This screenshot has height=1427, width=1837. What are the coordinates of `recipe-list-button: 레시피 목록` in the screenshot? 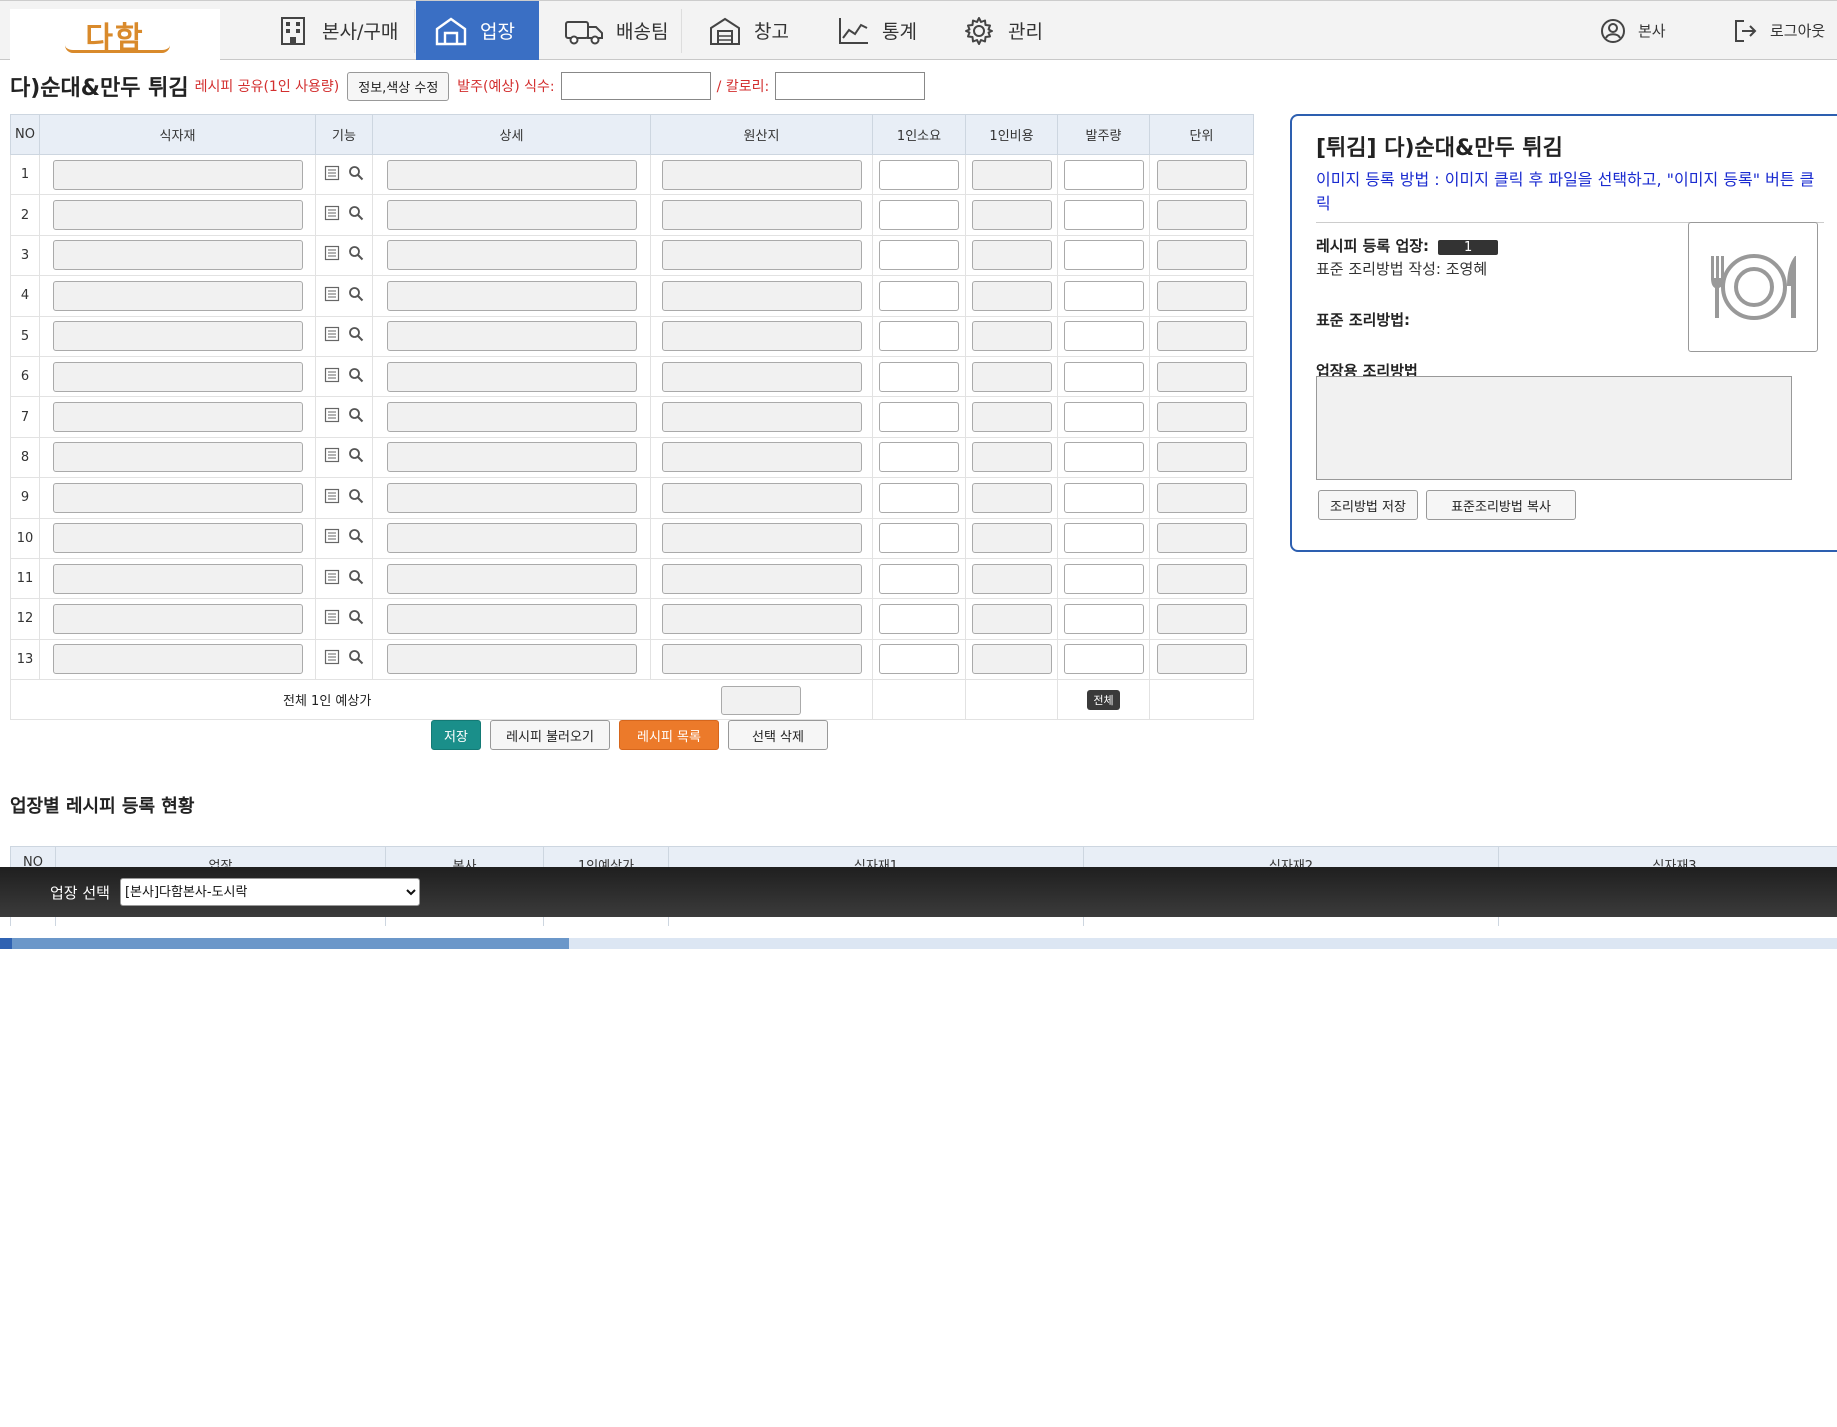 It's located at (669, 735).